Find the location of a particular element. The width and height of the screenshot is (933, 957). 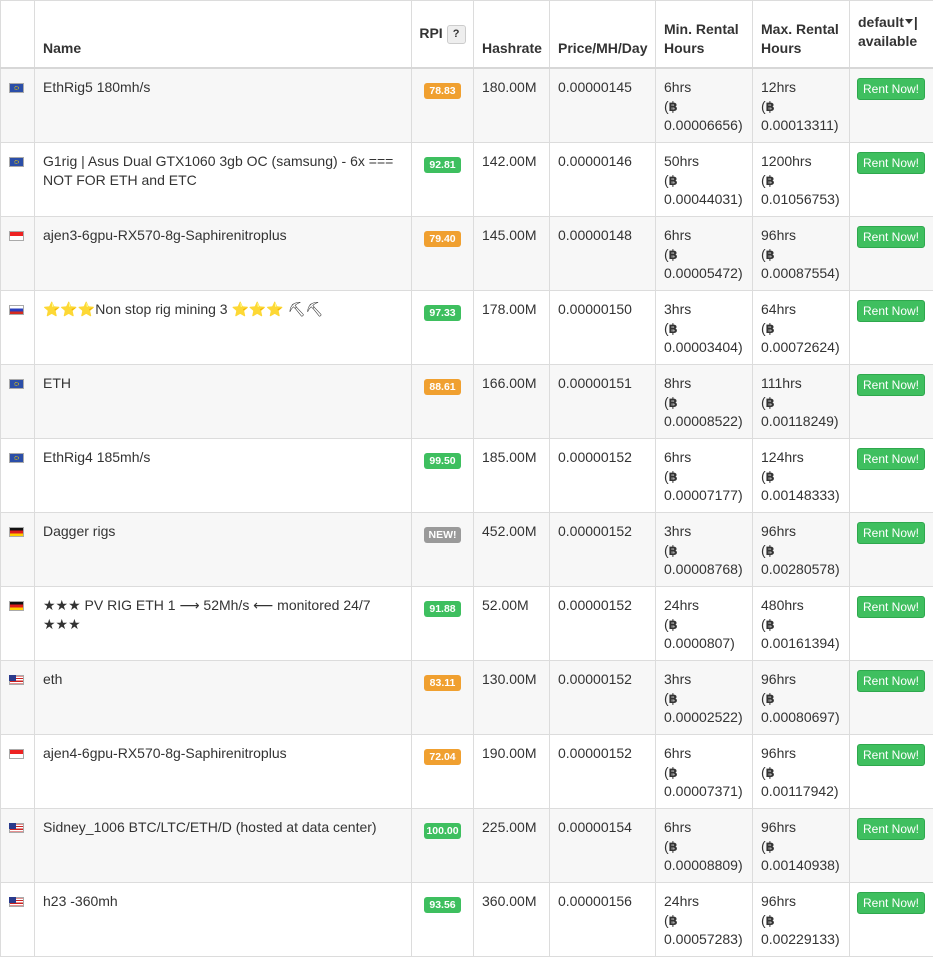

price-cell: 0.00000152 is located at coordinates (603, 623).